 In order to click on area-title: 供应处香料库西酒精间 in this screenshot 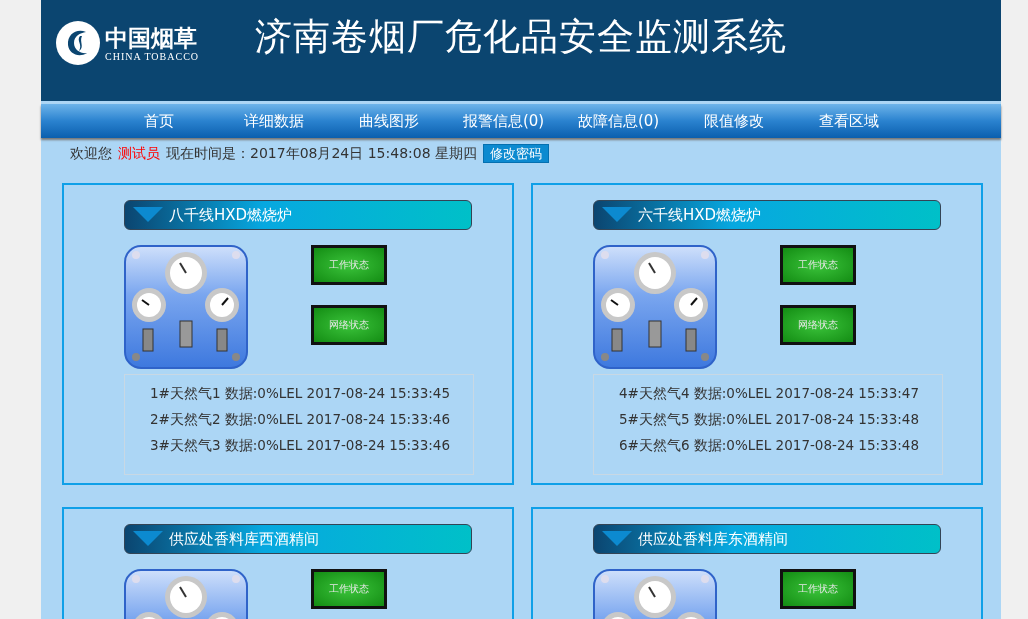, I will do `click(244, 539)`.